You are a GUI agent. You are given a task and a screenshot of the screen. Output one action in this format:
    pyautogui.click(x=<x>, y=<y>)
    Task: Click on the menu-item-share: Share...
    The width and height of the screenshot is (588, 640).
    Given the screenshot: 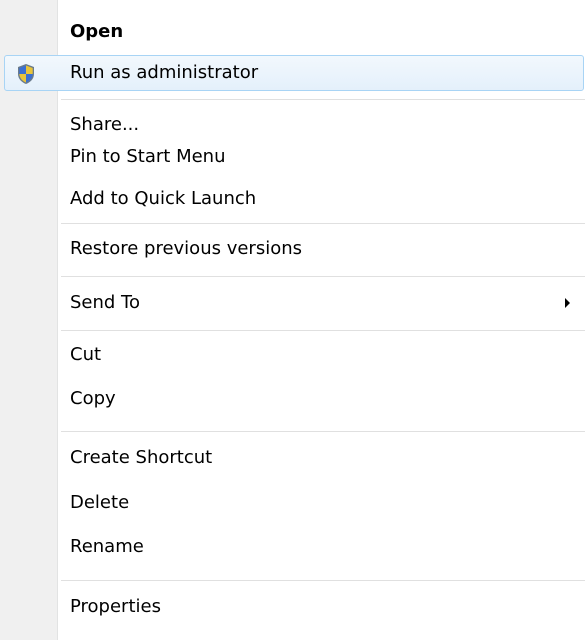 What is the action you would take?
    pyautogui.click(x=294, y=125)
    